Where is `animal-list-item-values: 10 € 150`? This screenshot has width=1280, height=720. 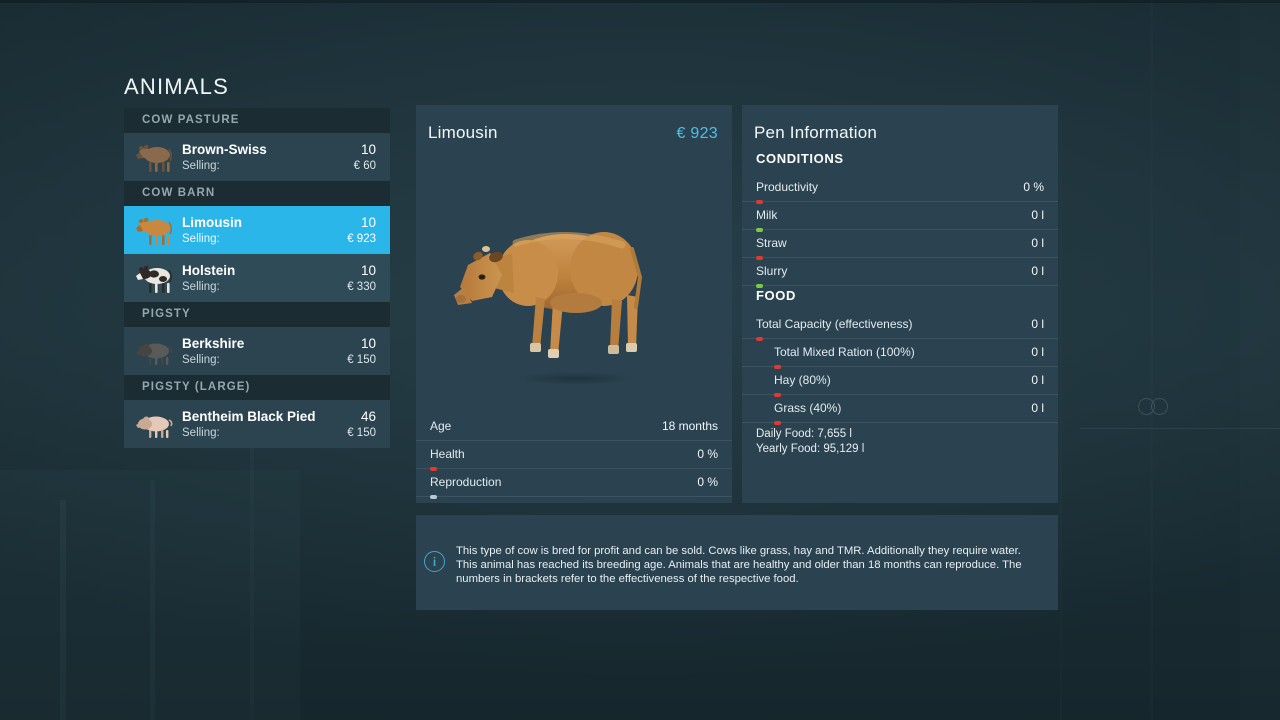
animal-list-item-values: 10 € 150 is located at coordinates (361, 351).